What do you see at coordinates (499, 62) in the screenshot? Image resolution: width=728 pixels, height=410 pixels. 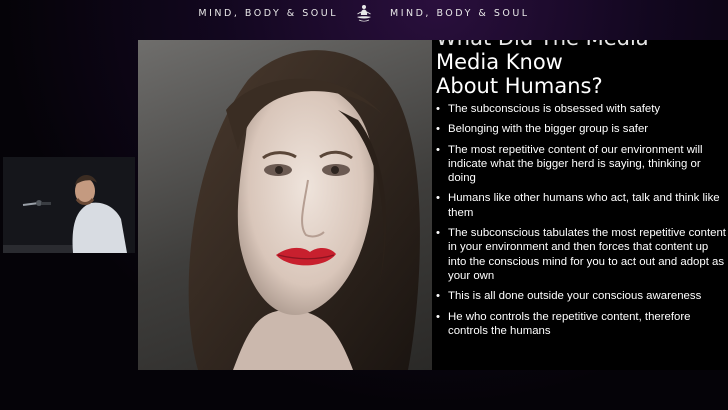 I see `slide-title-line-2: Media Know` at bounding box center [499, 62].